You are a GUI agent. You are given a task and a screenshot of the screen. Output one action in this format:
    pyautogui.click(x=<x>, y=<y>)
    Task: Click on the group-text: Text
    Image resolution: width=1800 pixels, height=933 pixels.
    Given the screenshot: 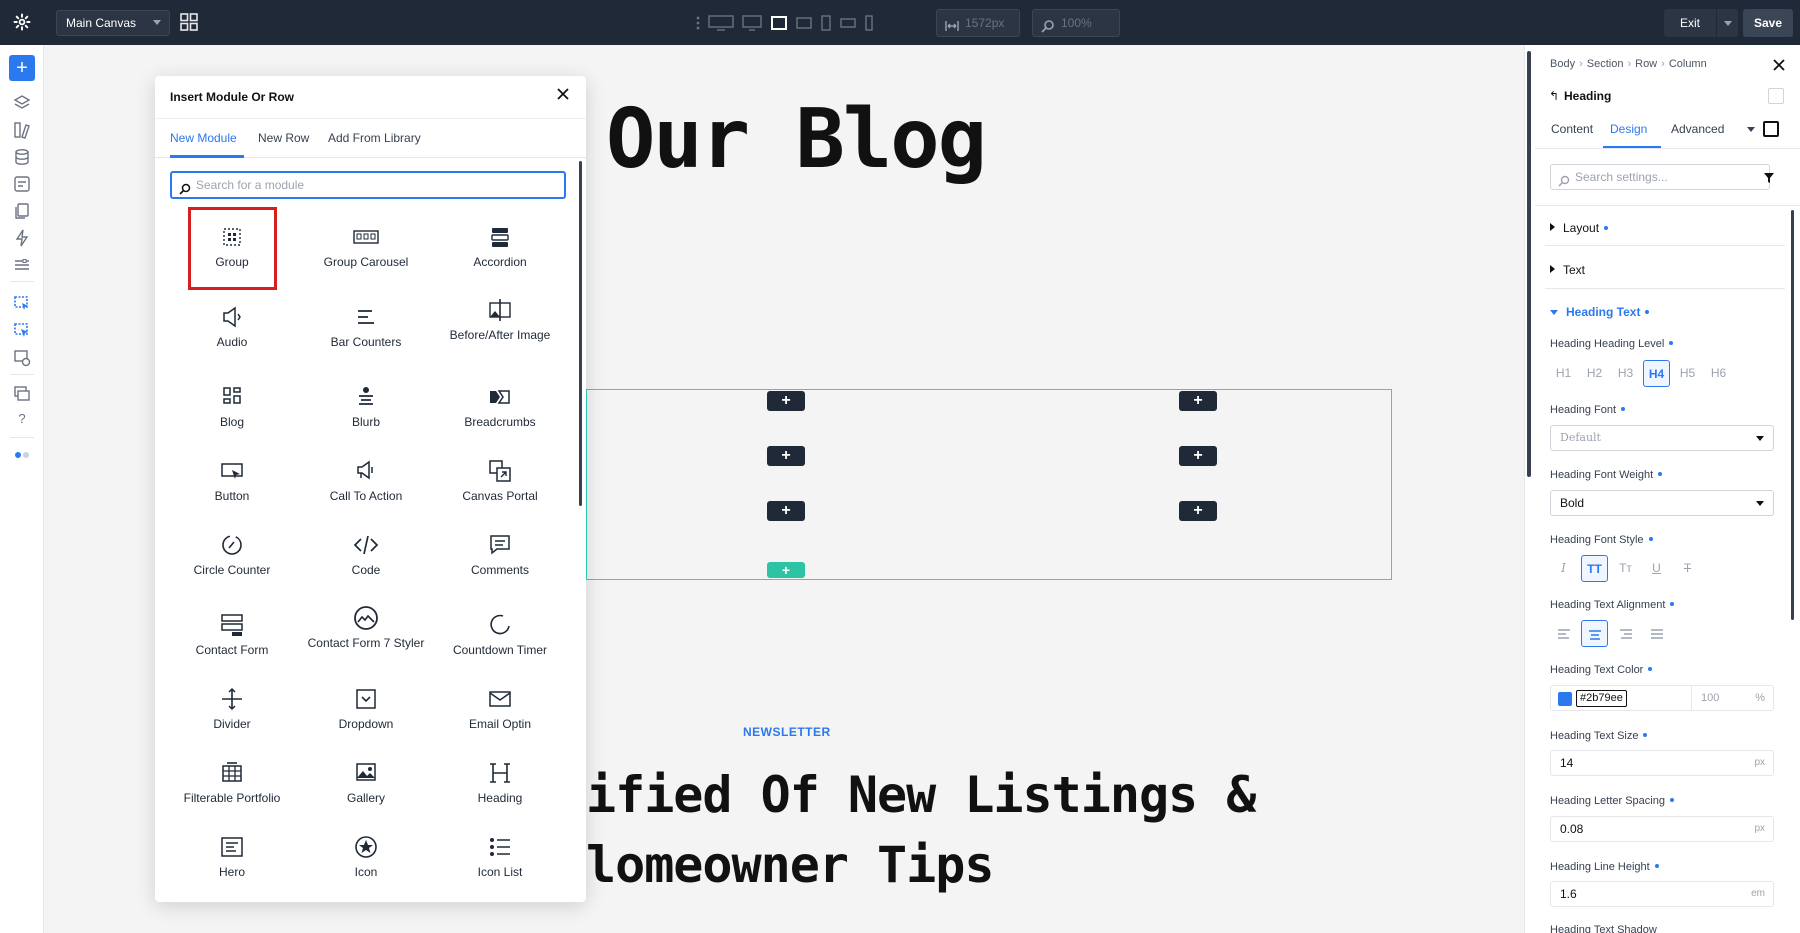 What is the action you would take?
    pyautogui.click(x=1567, y=270)
    